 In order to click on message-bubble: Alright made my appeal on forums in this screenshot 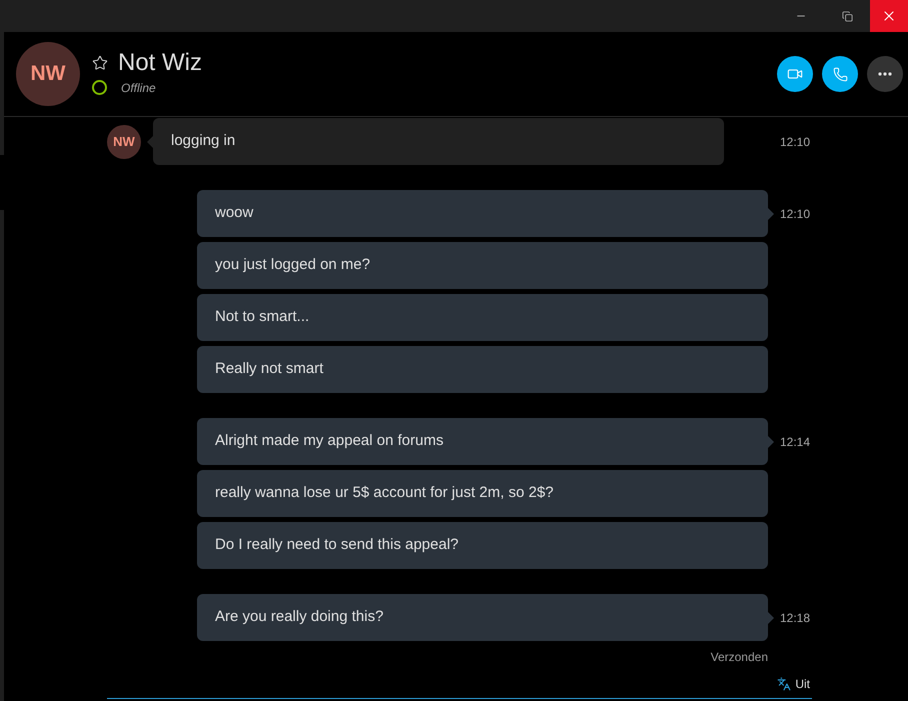, I will do `click(482, 441)`.